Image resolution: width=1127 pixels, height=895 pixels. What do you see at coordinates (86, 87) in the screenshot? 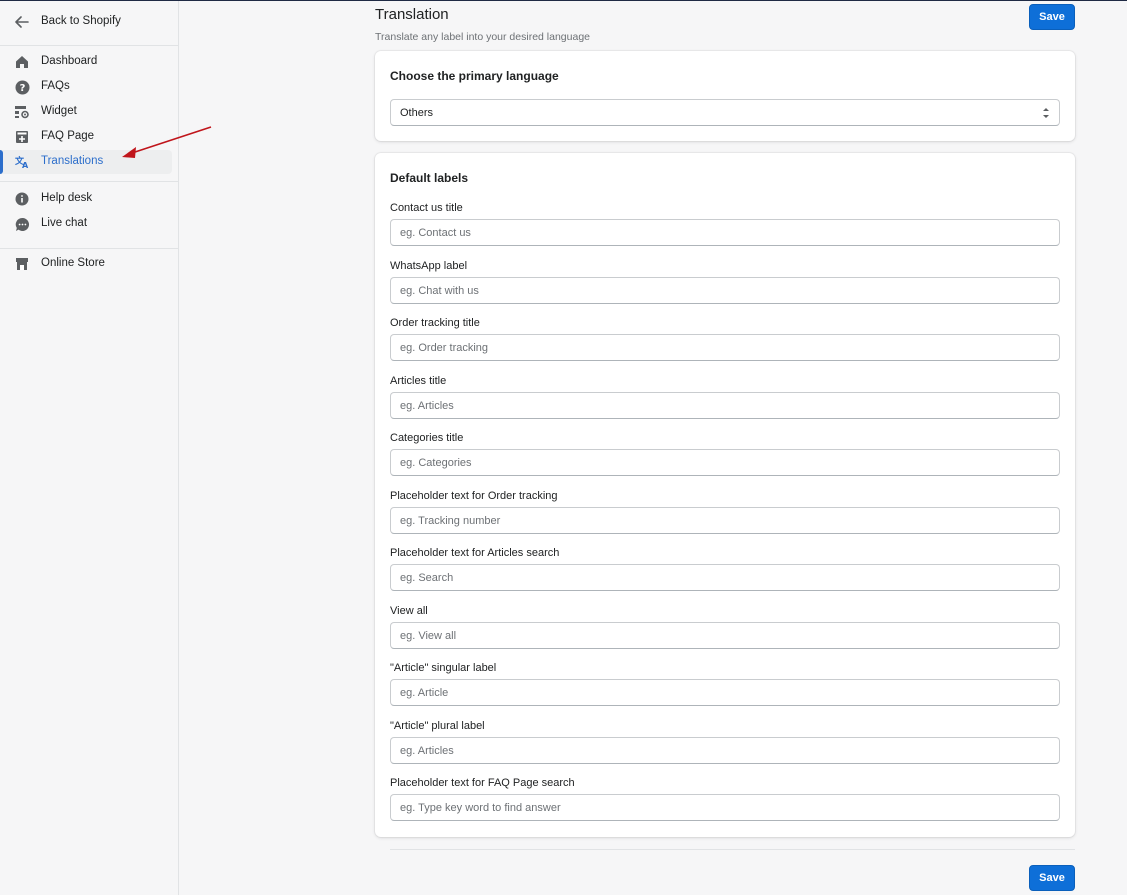
I see `sidebar-item-faqs: ? FAQs` at bounding box center [86, 87].